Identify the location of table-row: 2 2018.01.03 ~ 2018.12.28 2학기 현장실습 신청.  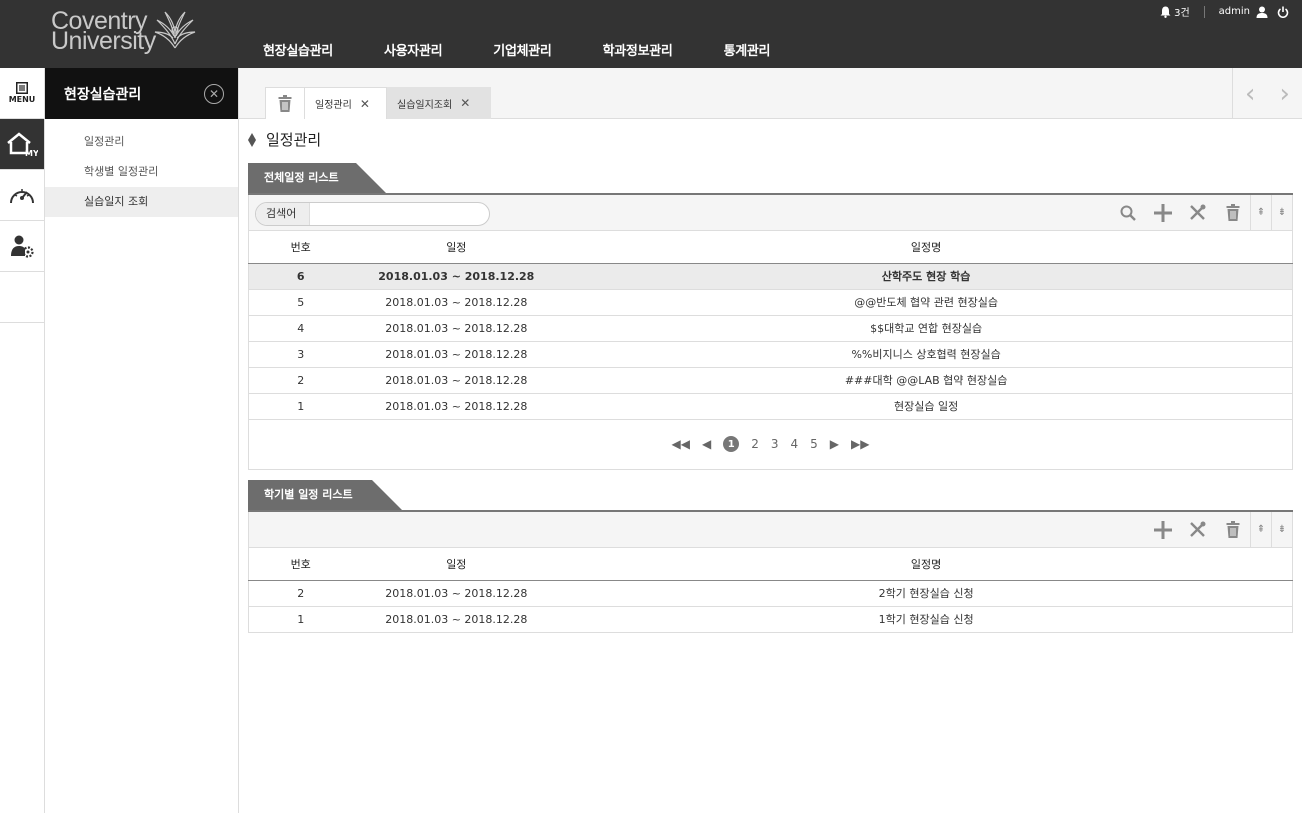
(770, 593).